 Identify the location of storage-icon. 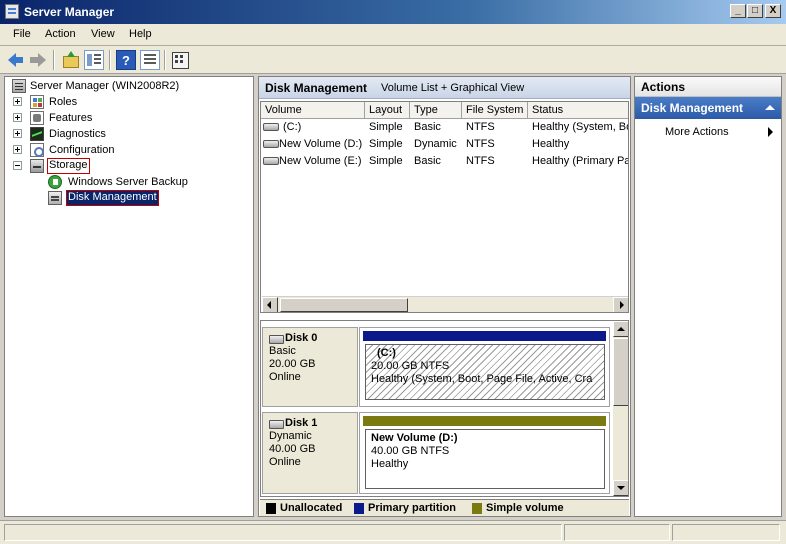
(37, 166).